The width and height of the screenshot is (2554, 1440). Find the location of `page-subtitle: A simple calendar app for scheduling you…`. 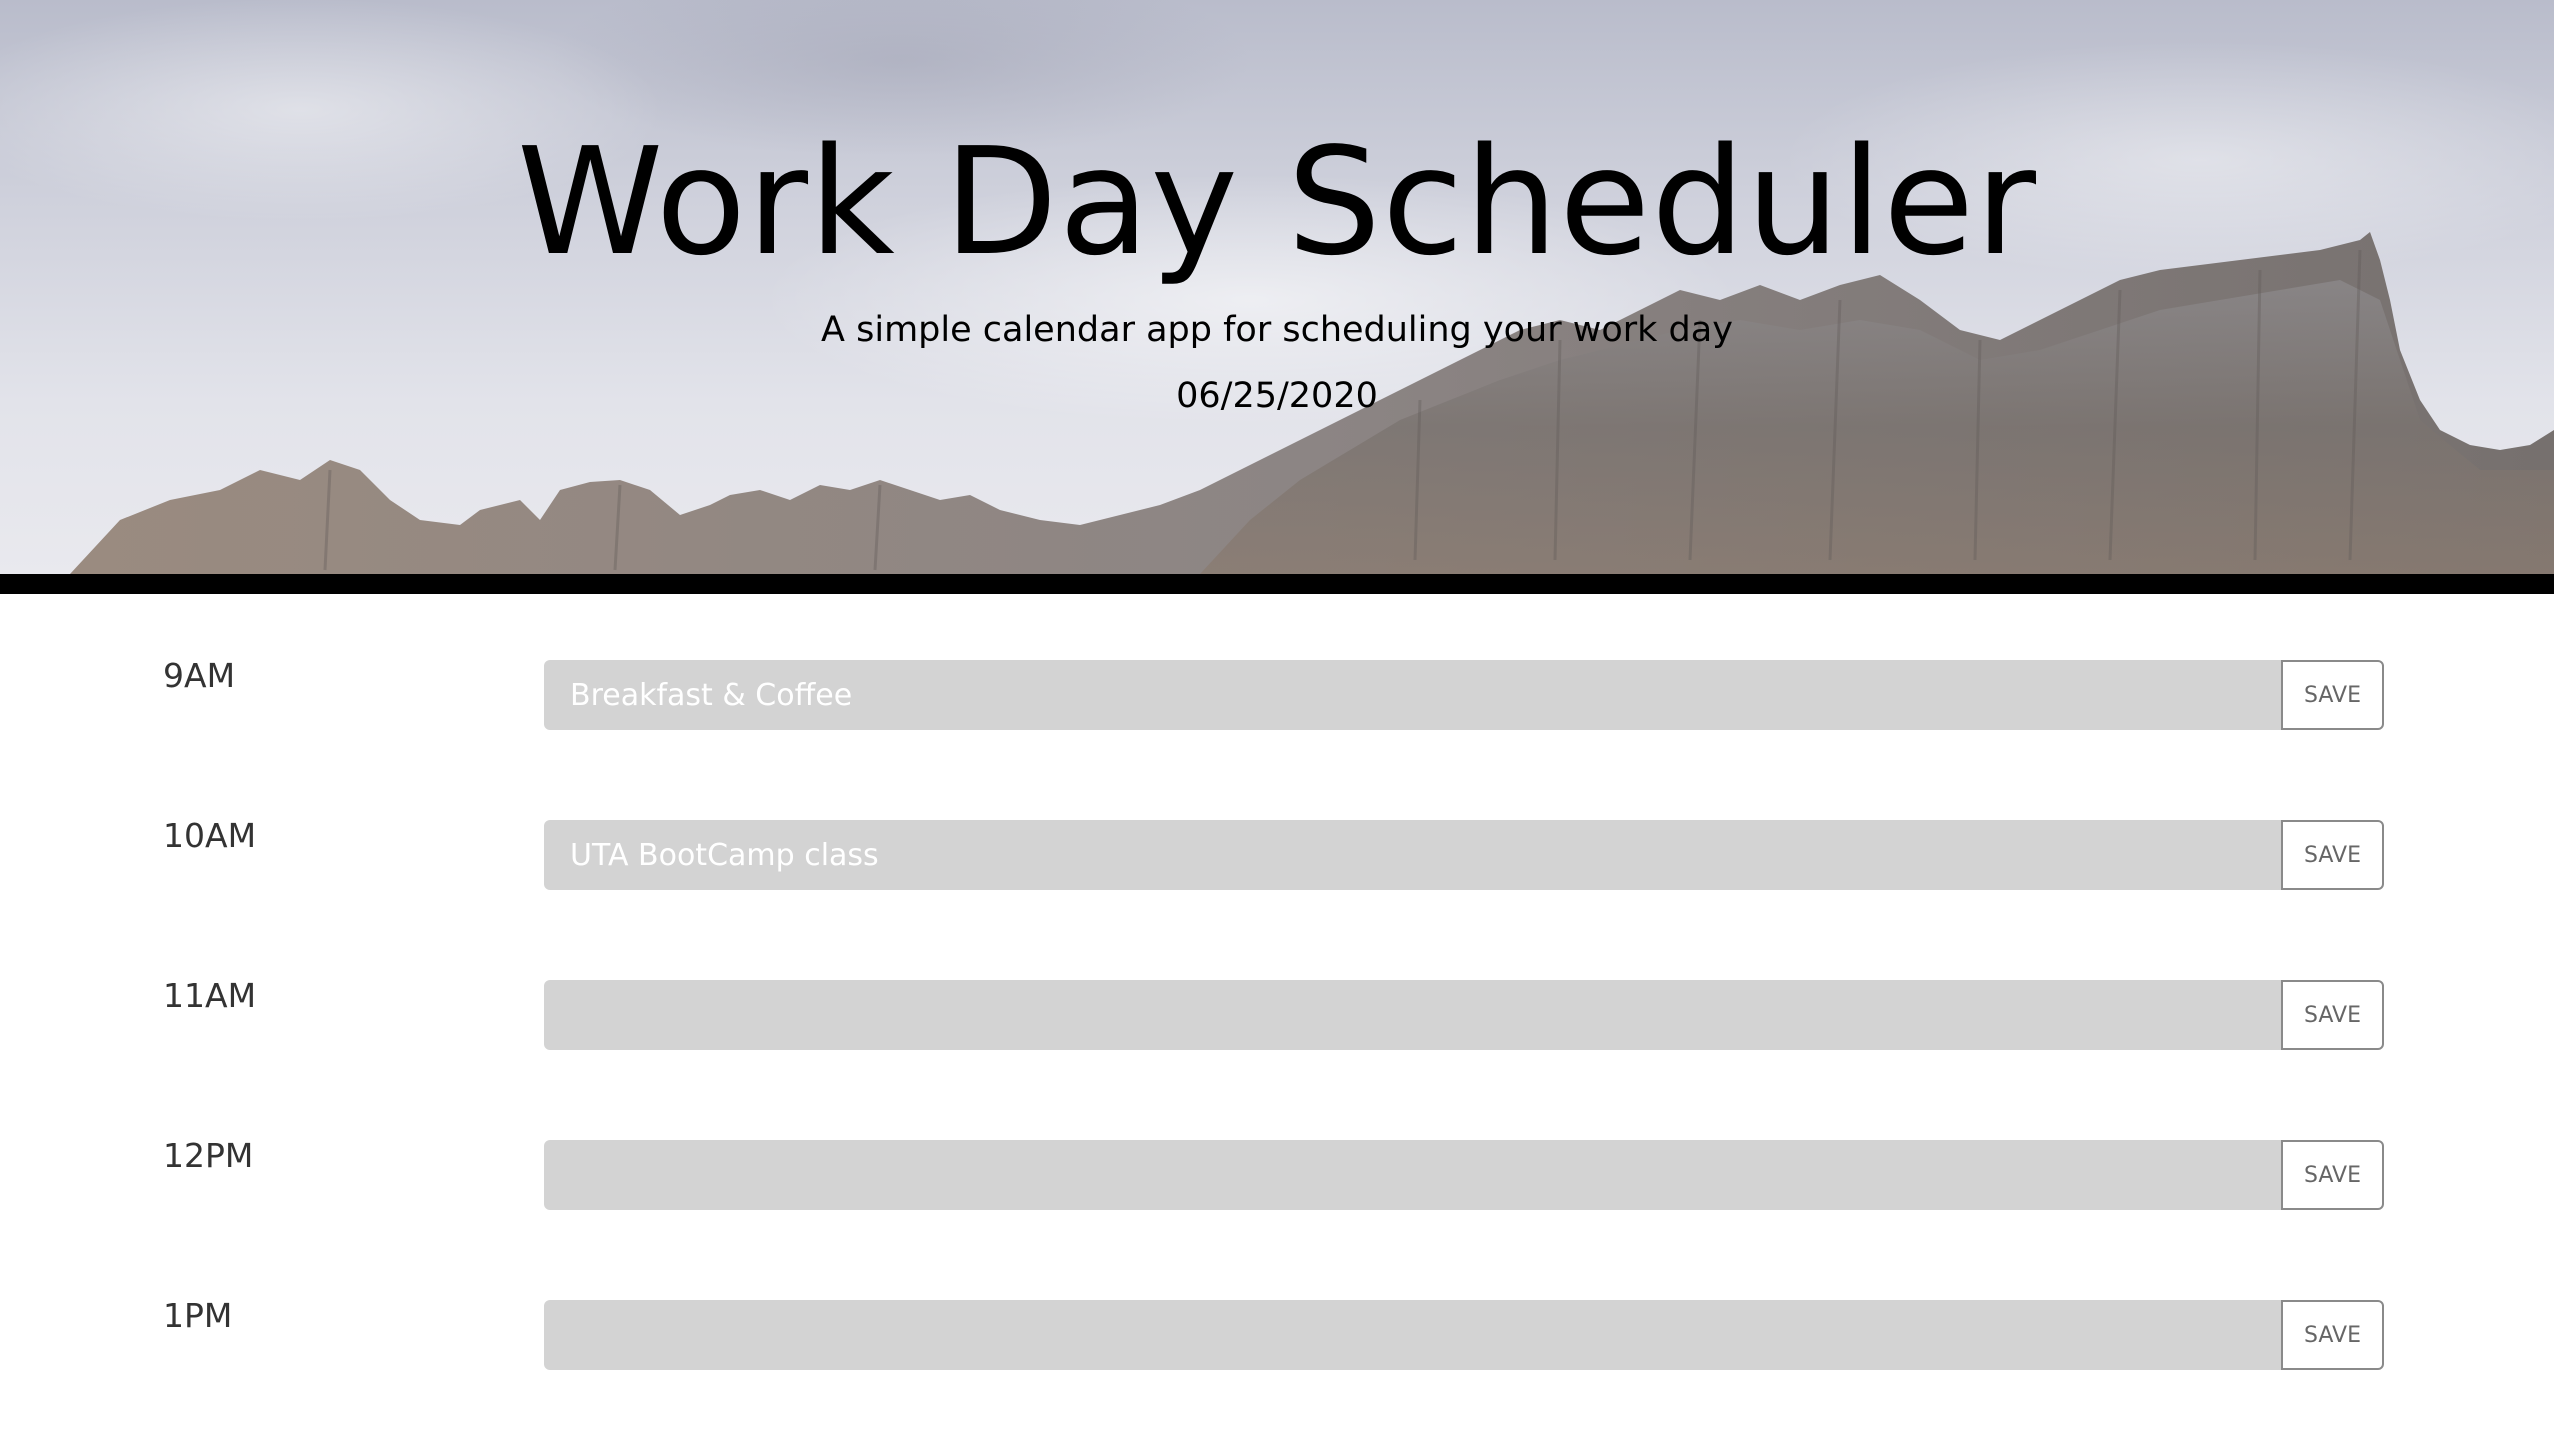

page-subtitle: A simple calendar app for scheduling you… is located at coordinates (1277, 330).